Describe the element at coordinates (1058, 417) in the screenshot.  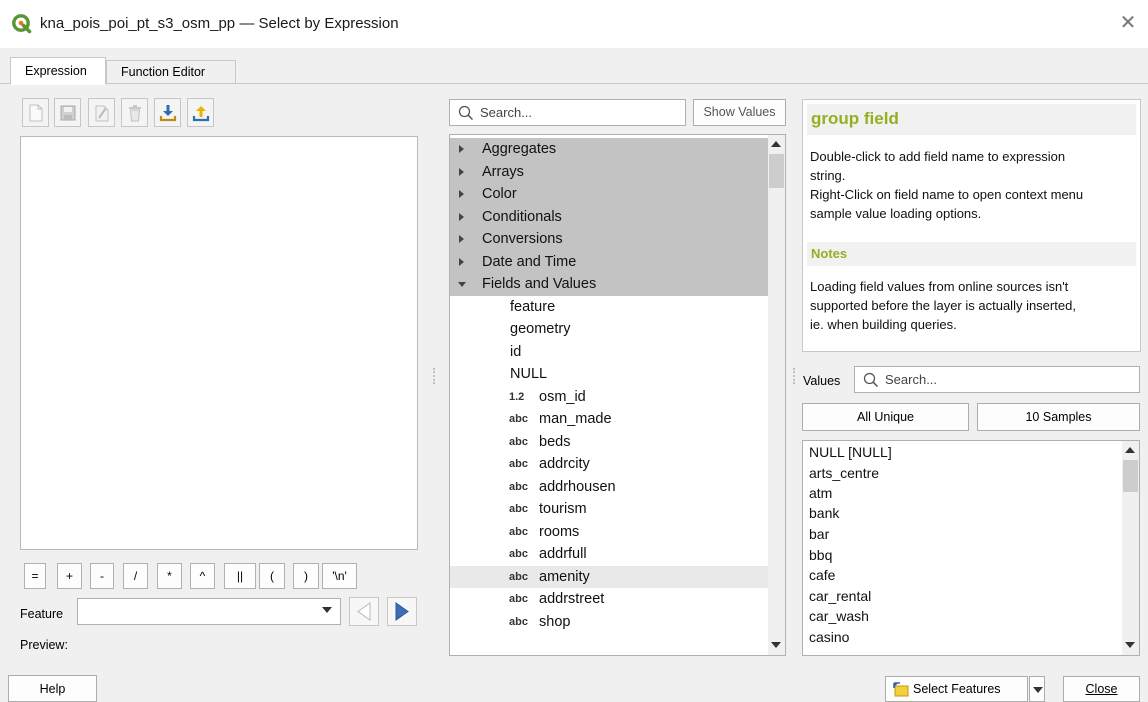
I see `ten-samples-button: 10 Samples` at that location.